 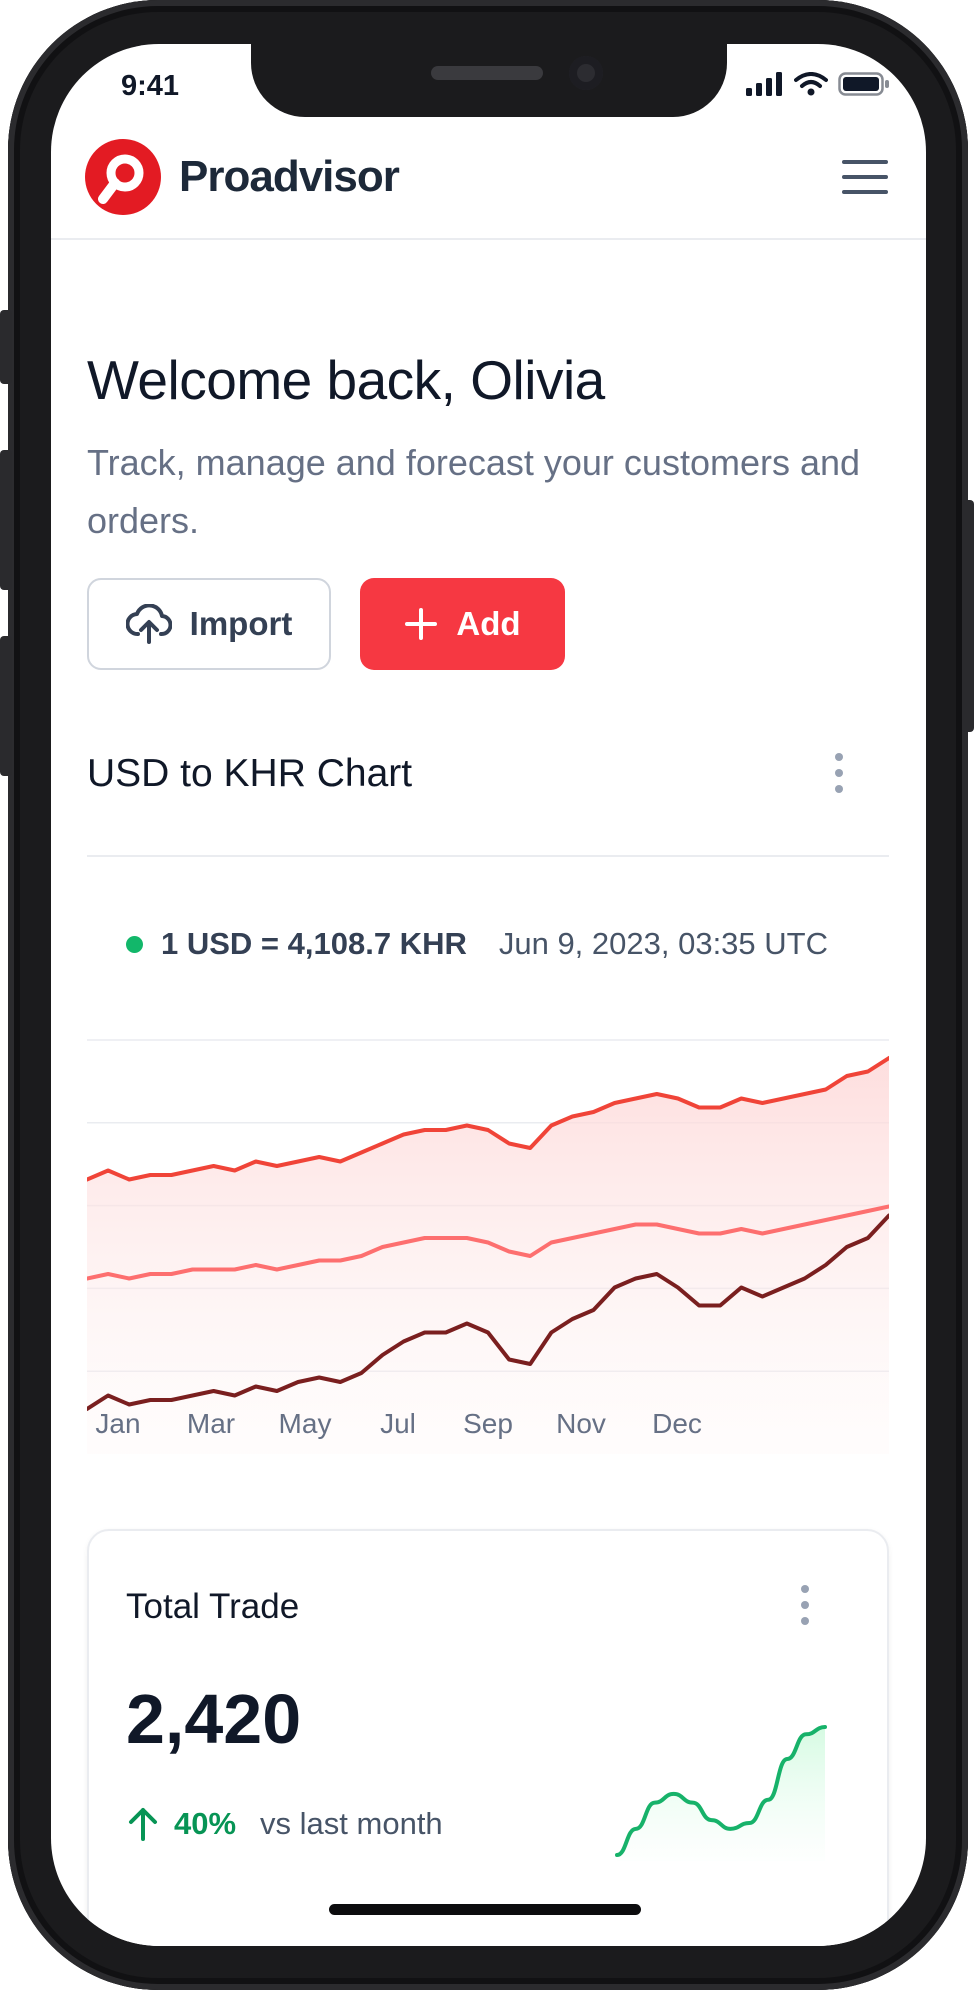 What do you see at coordinates (351, 1823) in the screenshot?
I see `trend-label: vs last month` at bounding box center [351, 1823].